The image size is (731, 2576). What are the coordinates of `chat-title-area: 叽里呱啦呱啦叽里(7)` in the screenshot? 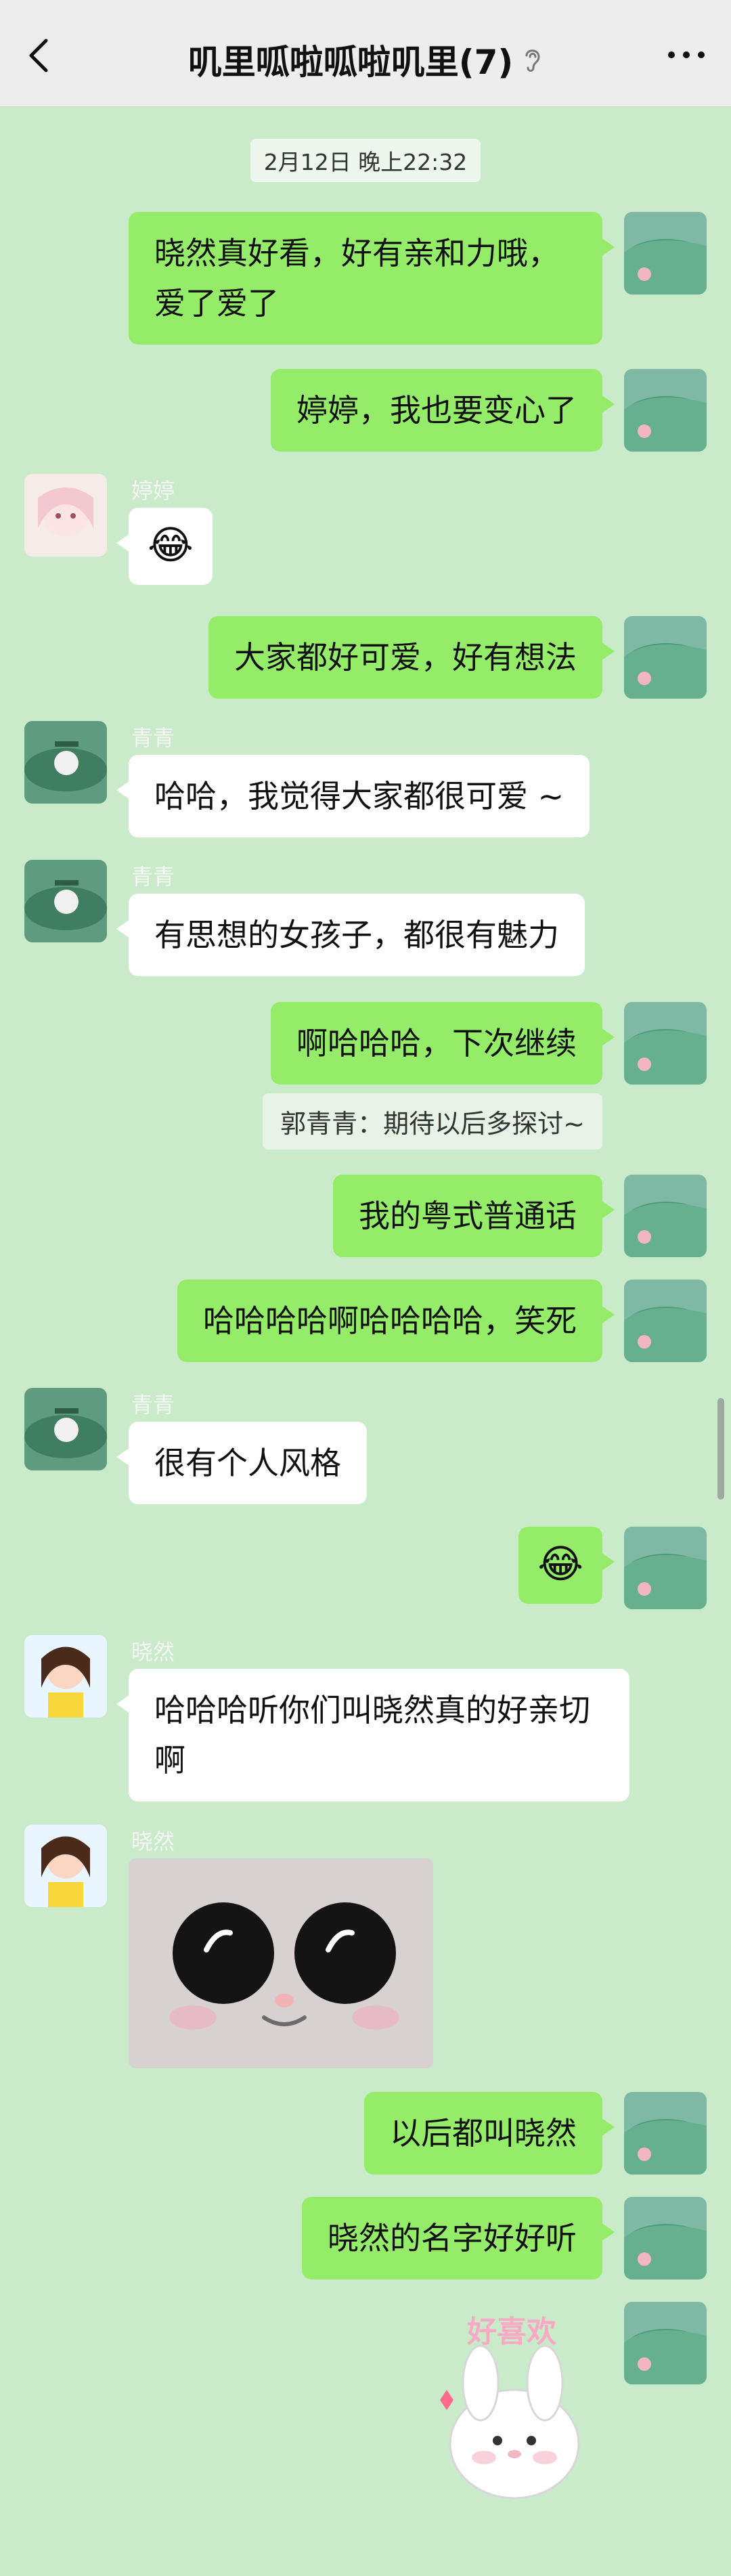 It's located at (365, 59).